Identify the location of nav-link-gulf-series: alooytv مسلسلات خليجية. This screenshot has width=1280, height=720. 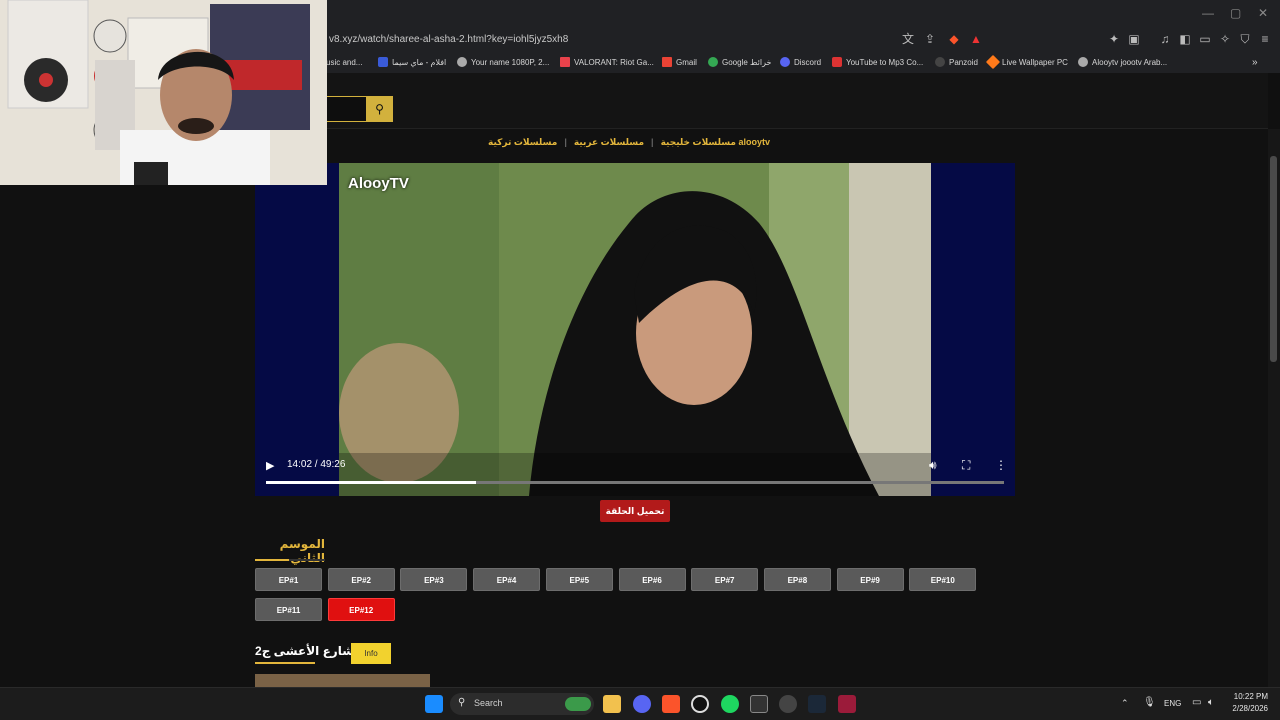
(715, 142).